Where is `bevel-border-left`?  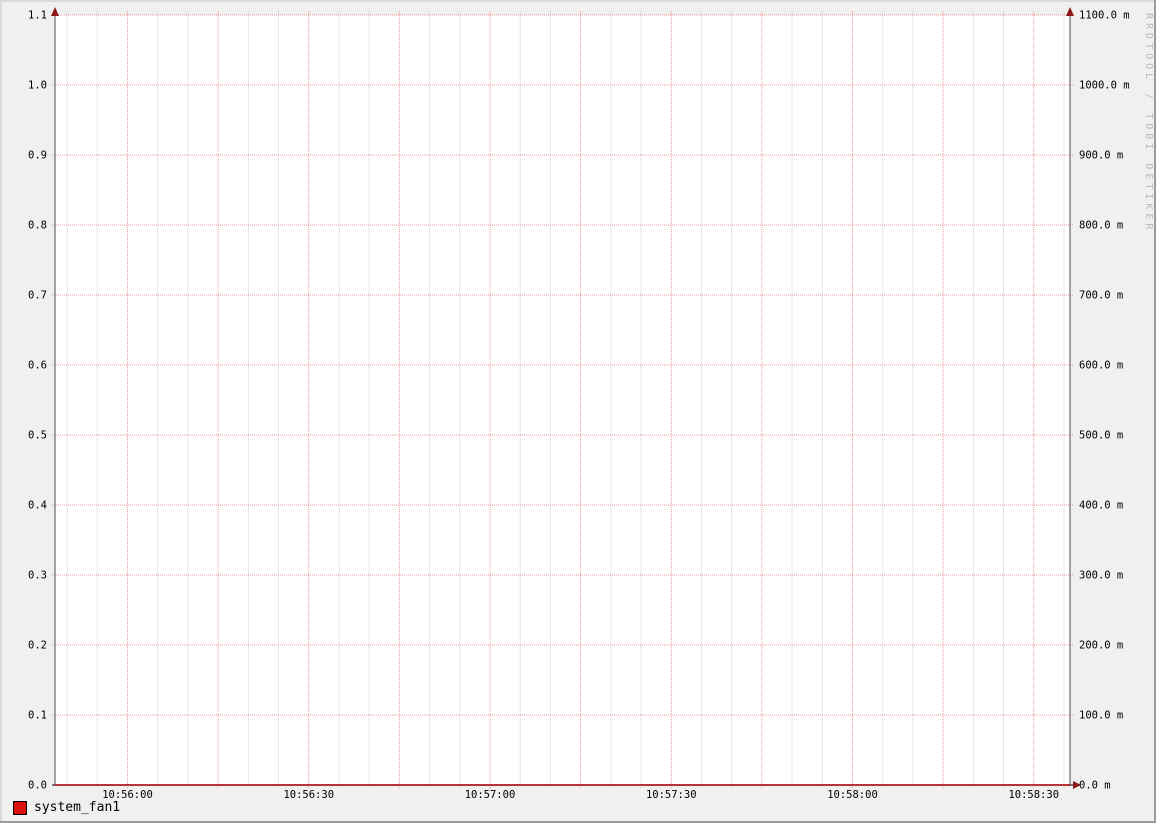 bevel-border-left is located at coordinates (1, 411).